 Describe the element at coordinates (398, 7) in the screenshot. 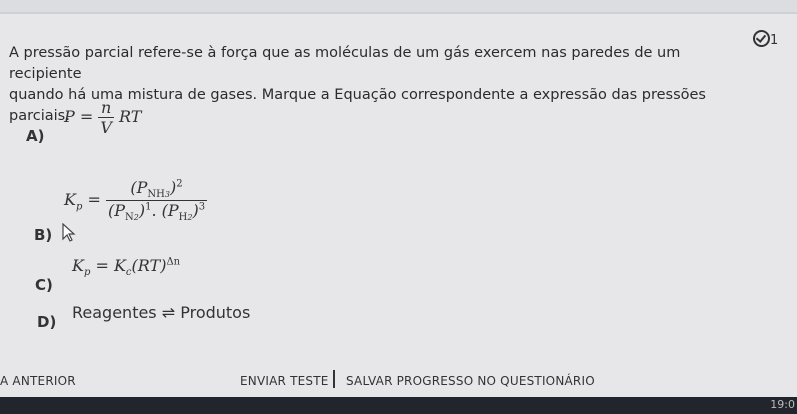

I see `top-bar` at that location.